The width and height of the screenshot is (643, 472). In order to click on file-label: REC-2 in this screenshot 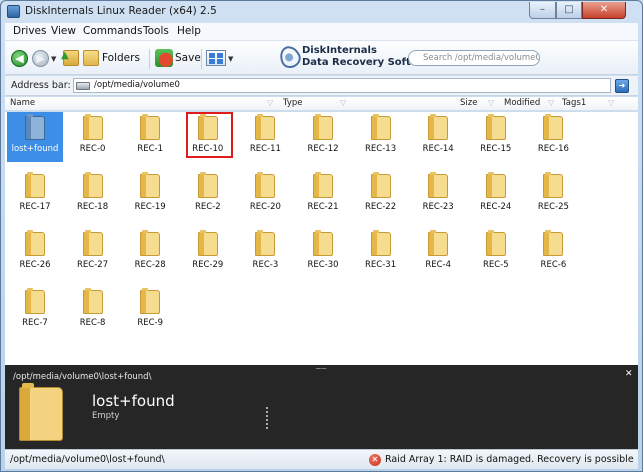, I will do `click(207, 207)`.